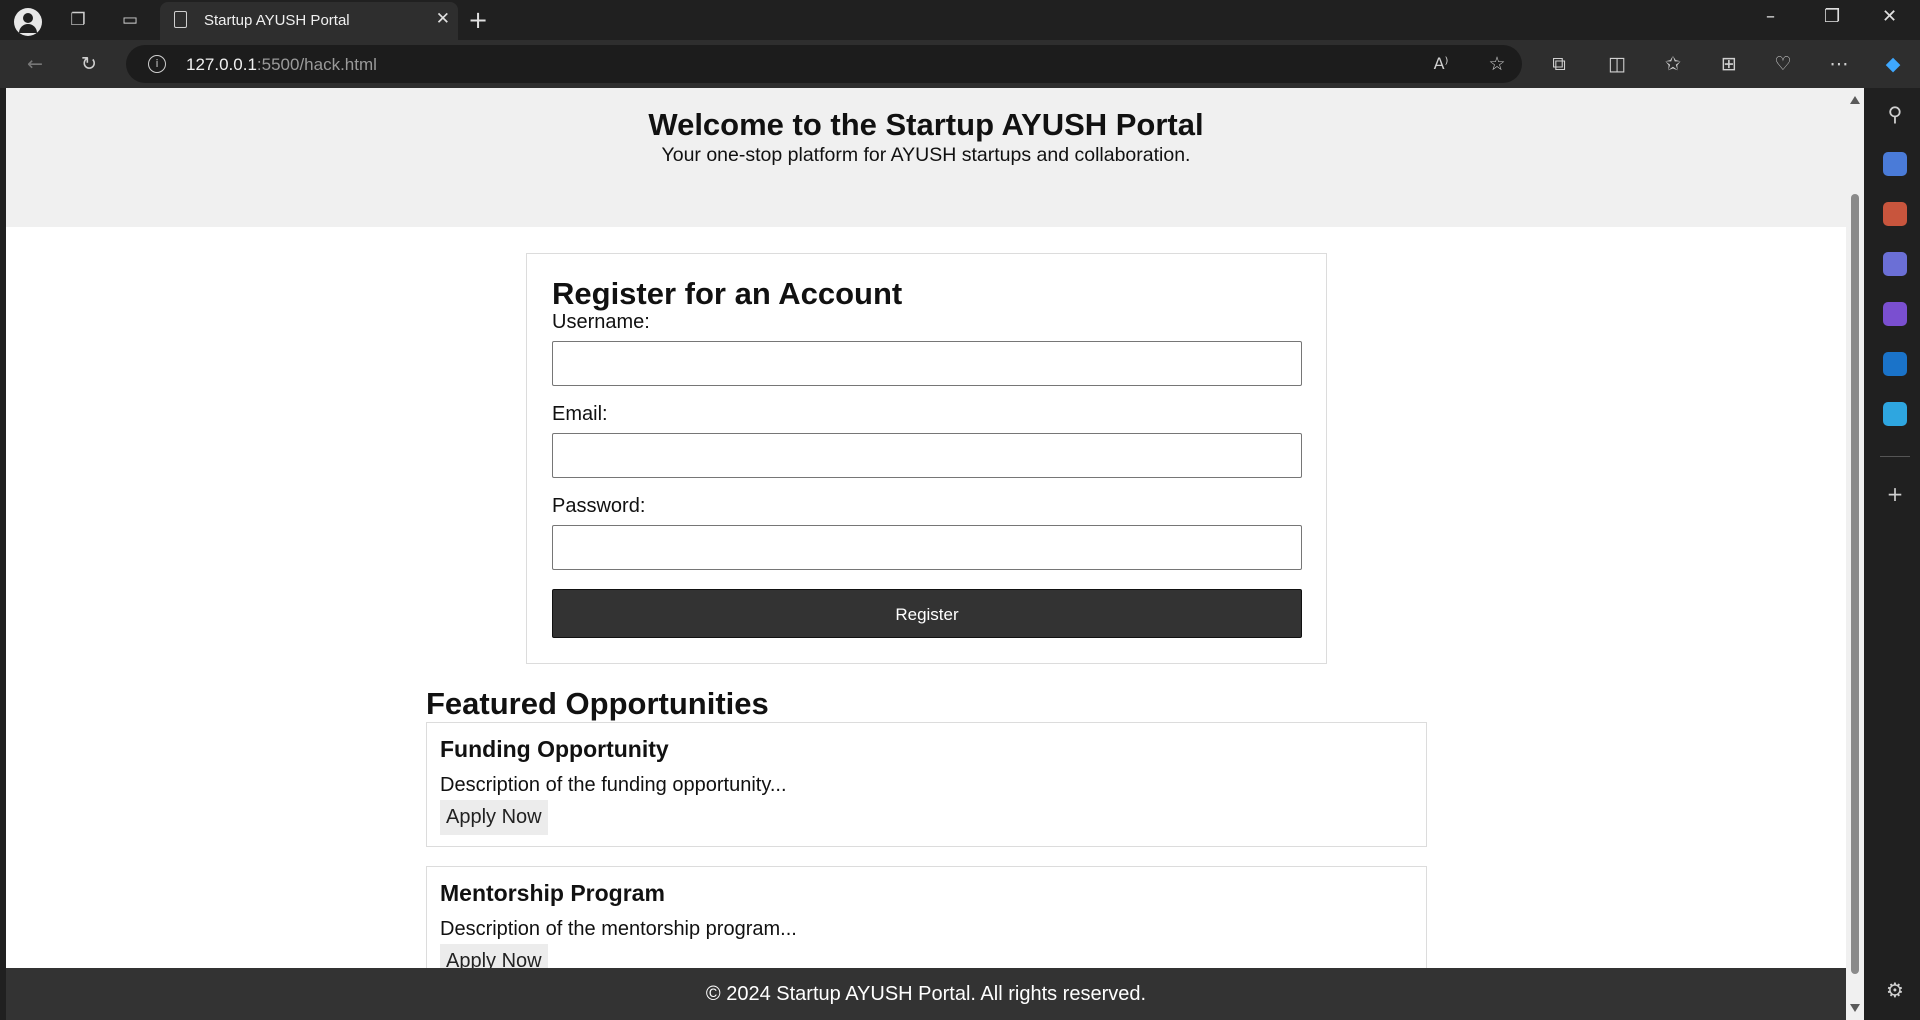 Image resolution: width=1920 pixels, height=1020 pixels. I want to click on copilot-icon: ◆, so click(1893, 64).